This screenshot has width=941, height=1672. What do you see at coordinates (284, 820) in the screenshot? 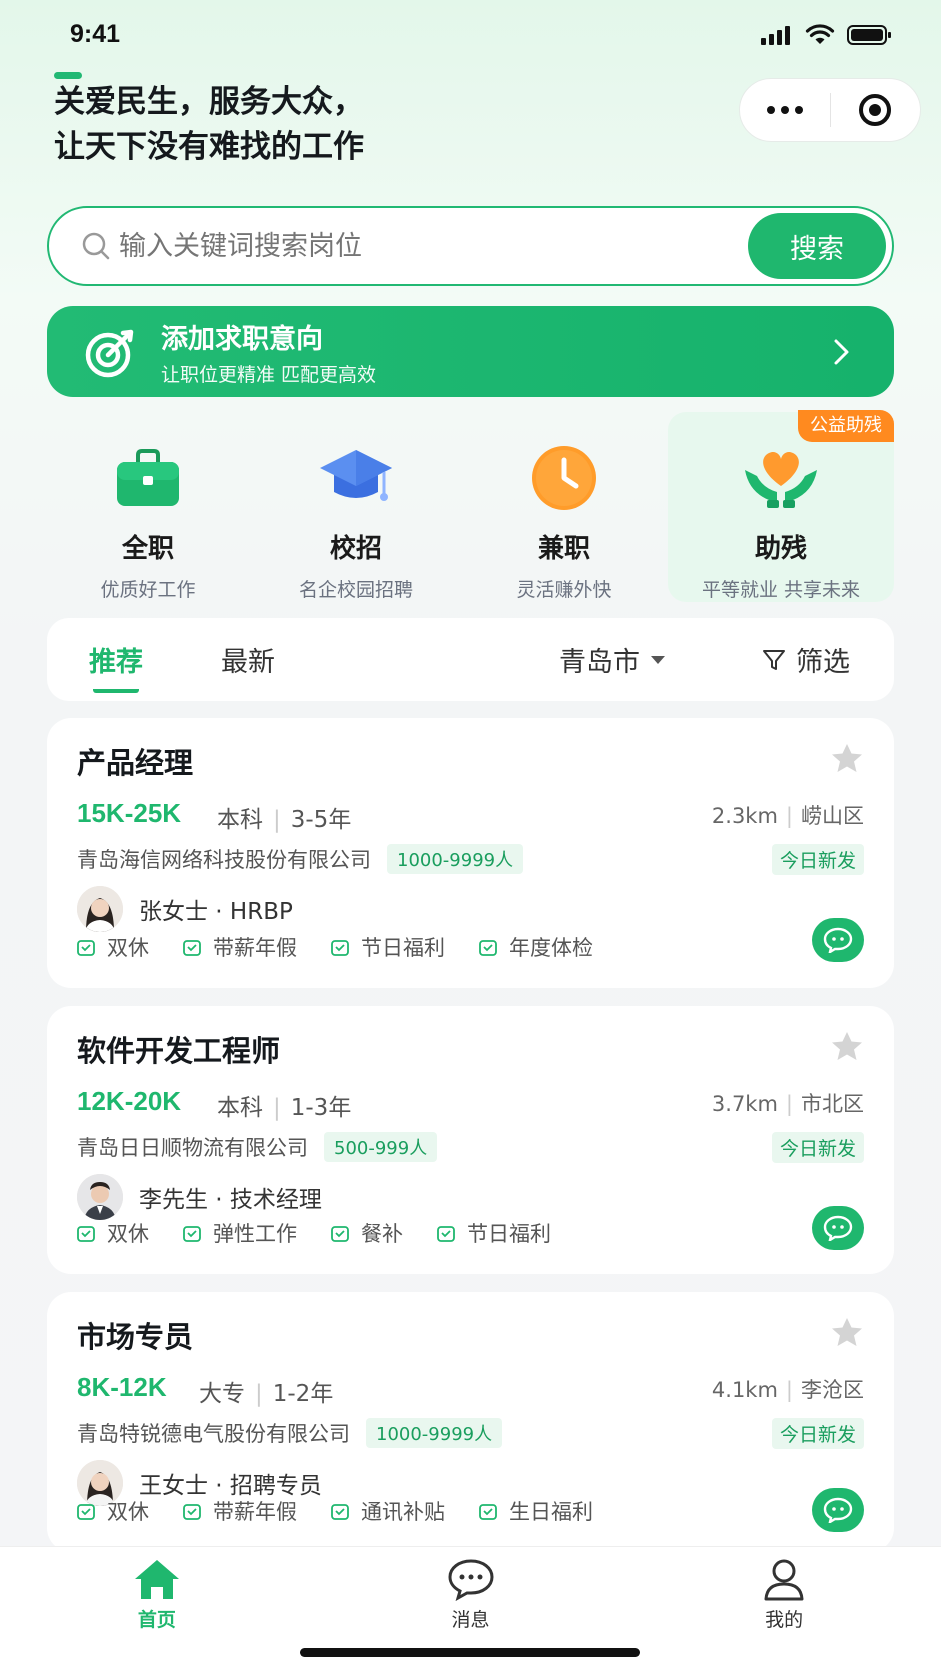
I see `job-requirements: 本科 | 3-5年` at bounding box center [284, 820].